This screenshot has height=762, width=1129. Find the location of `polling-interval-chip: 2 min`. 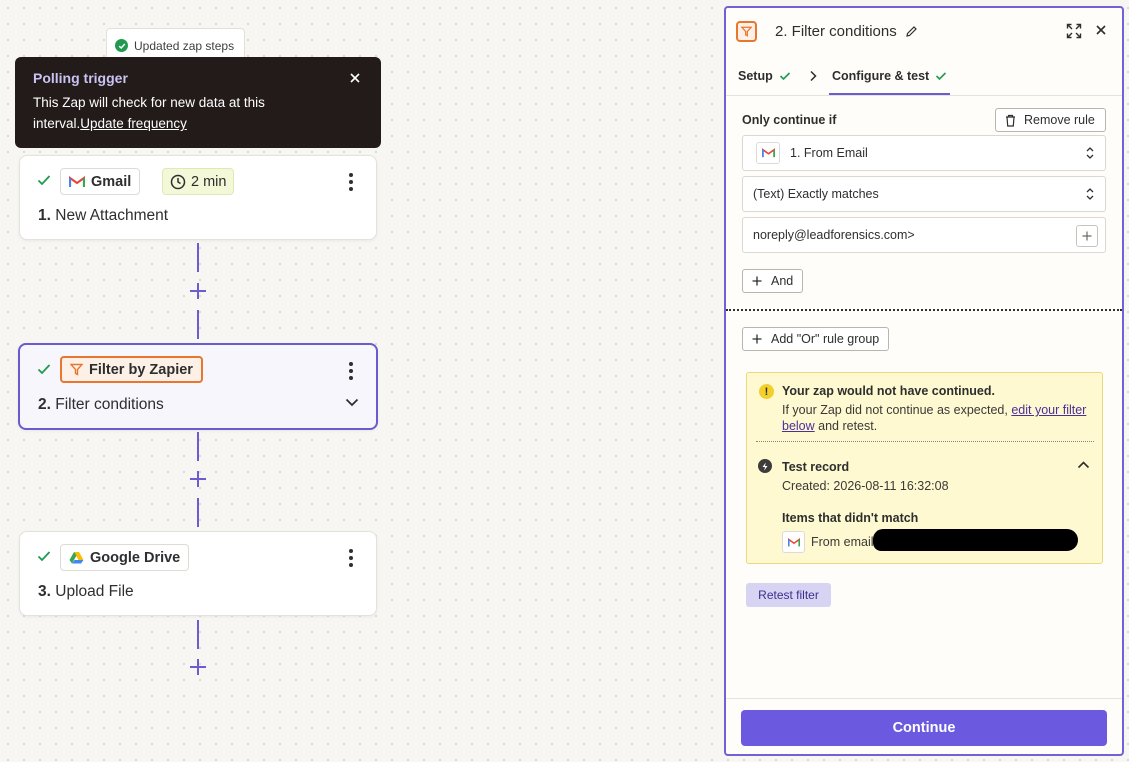

polling-interval-chip: 2 min is located at coordinates (198, 181).